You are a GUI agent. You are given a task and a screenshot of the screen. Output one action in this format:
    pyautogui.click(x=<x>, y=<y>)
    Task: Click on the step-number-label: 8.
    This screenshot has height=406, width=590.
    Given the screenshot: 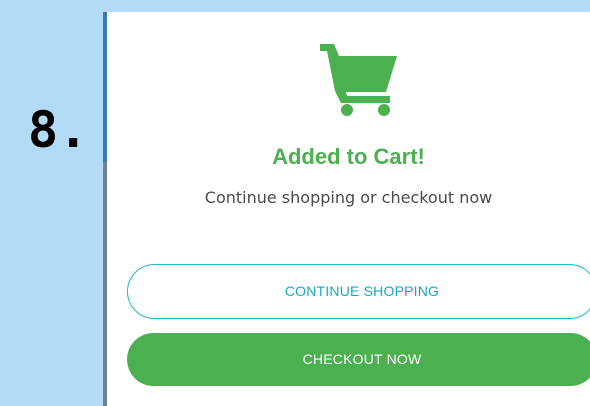 What is the action you would take?
    pyautogui.click(x=58, y=130)
    